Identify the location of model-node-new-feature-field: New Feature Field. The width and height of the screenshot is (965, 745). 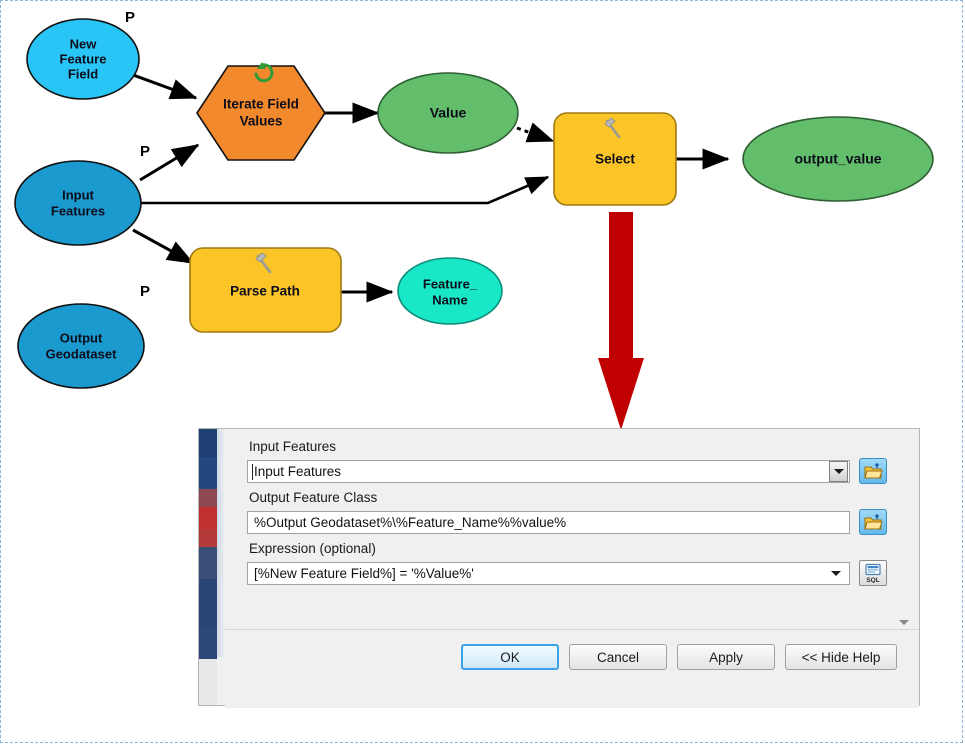
(83, 59).